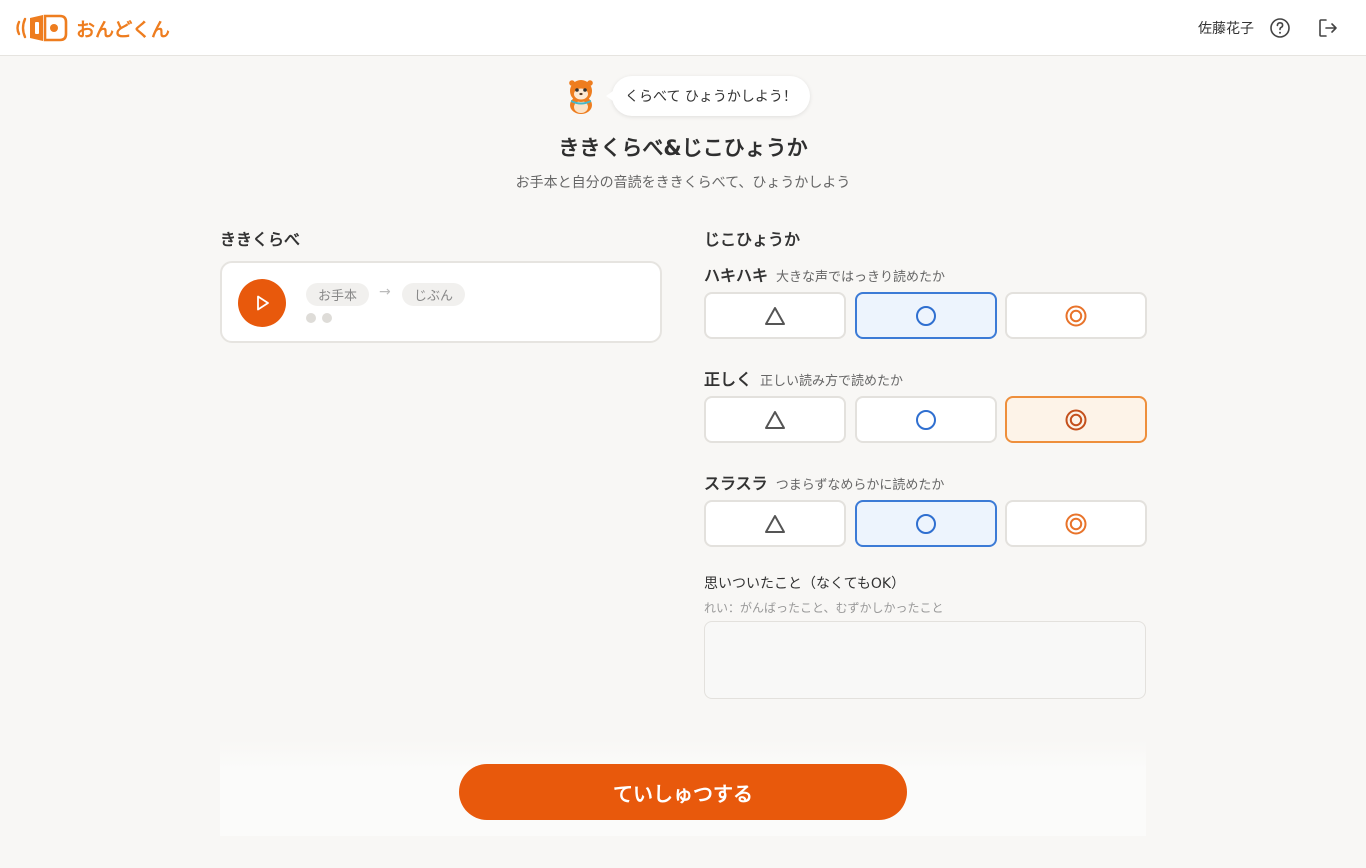  I want to click on option-triangle-tadashiku, so click(775, 419).